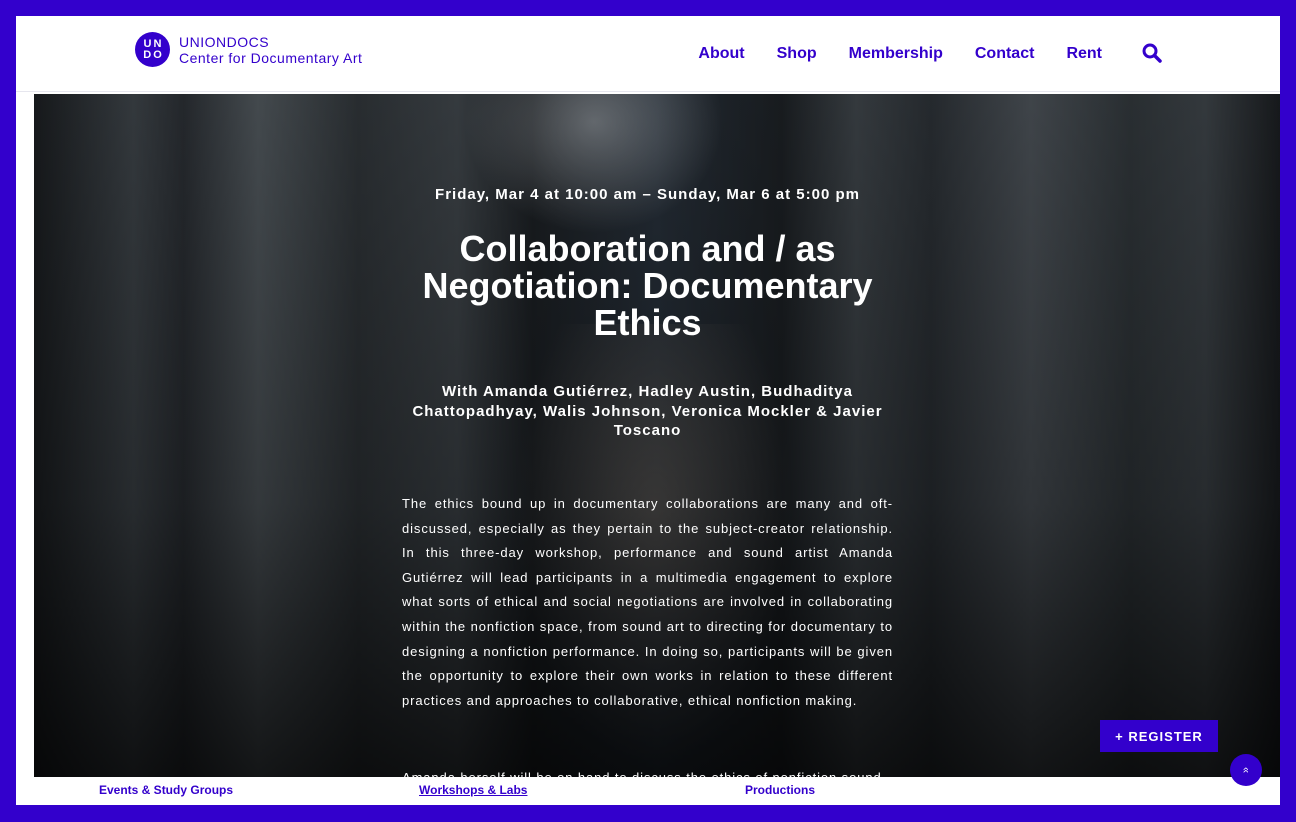  I want to click on logo-badge: UN DO, so click(152, 49).